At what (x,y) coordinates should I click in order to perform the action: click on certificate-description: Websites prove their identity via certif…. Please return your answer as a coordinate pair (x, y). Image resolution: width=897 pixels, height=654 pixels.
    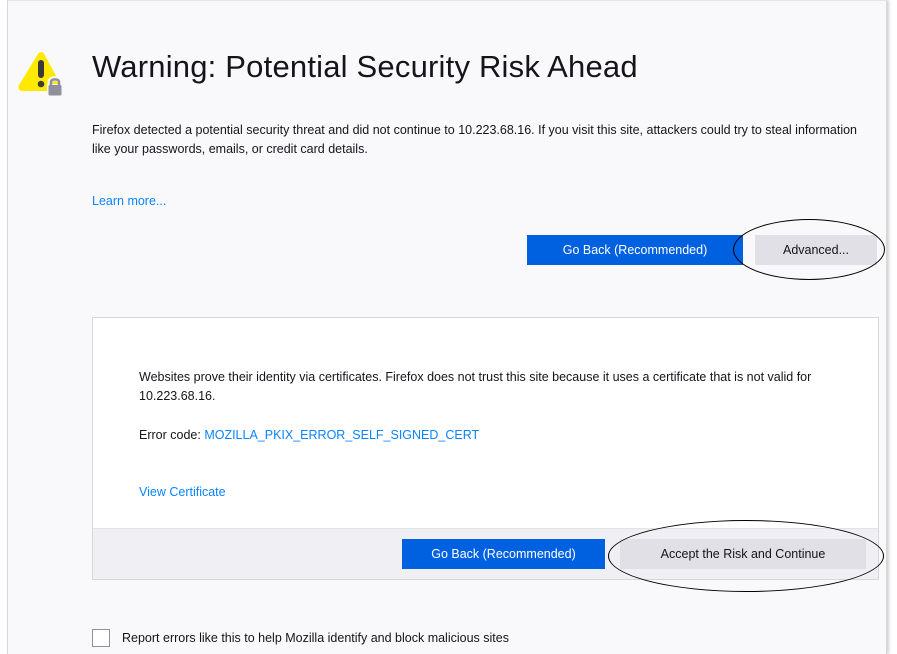
    Looking at the image, I should click on (475, 386).